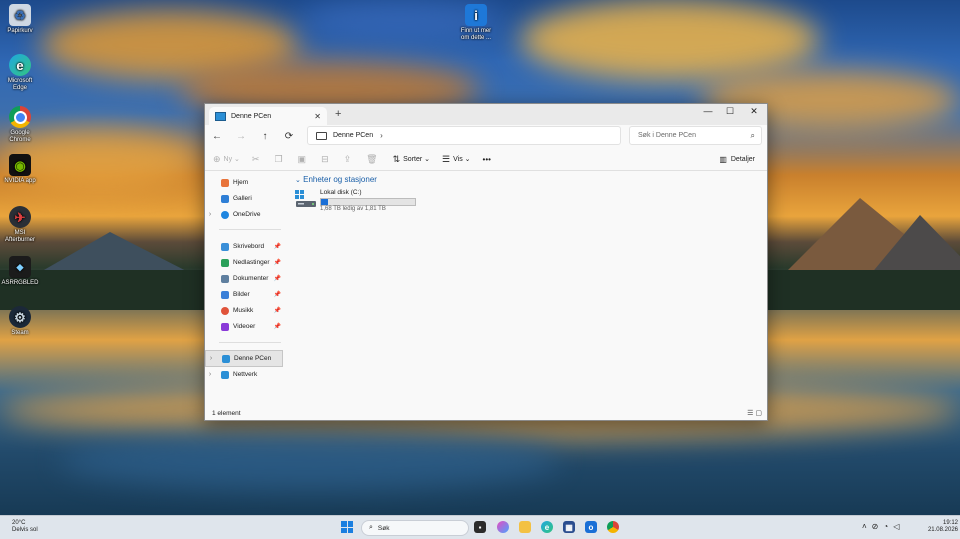  I want to click on clock: 19:12 21.08.2026, so click(935, 527).